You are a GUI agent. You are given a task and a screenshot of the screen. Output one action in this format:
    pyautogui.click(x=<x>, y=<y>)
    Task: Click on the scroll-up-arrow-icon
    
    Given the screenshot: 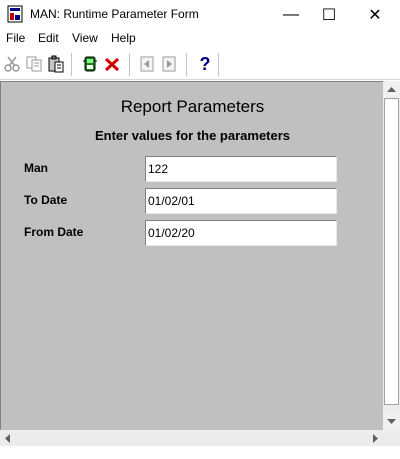 What is the action you would take?
    pyautogui.click(x=391, y=89)
    